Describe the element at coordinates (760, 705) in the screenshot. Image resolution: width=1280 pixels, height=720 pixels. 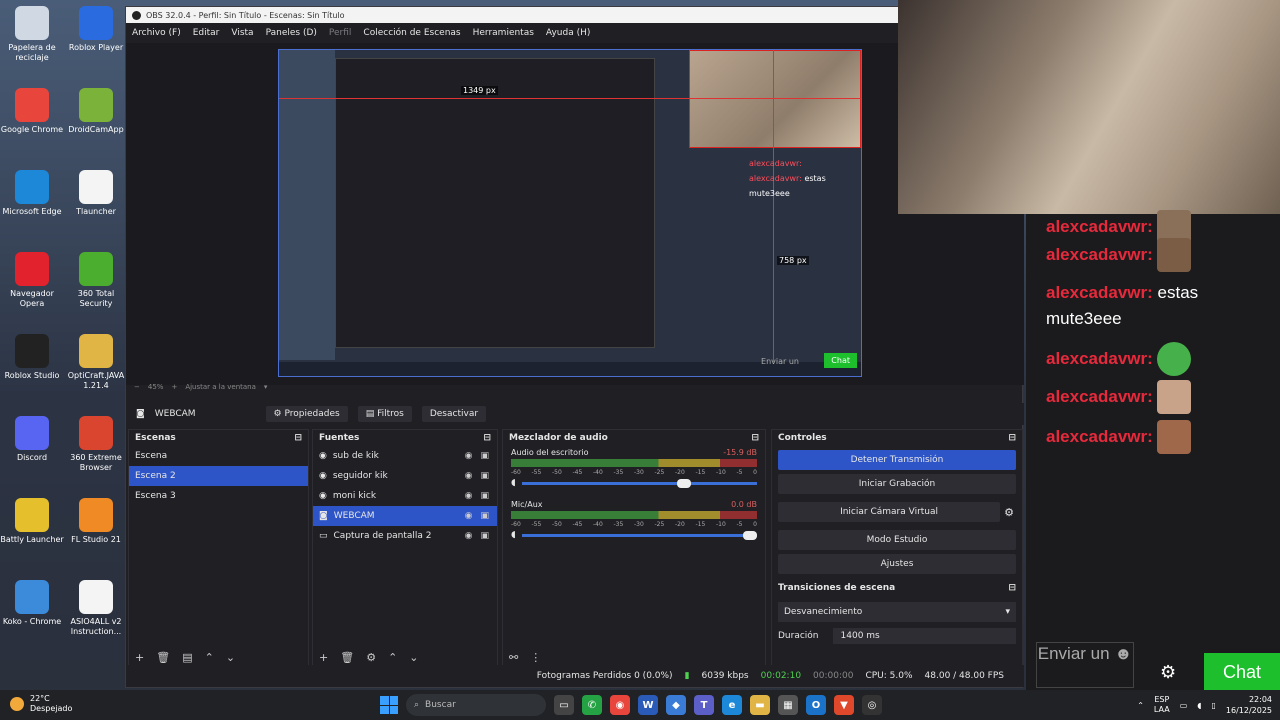
I see `folder-icon: ▬` at that location.